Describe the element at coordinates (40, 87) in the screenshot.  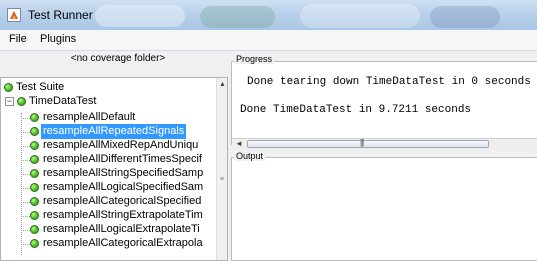
I see `tree-item-test-suite: Test Suite` at that location.